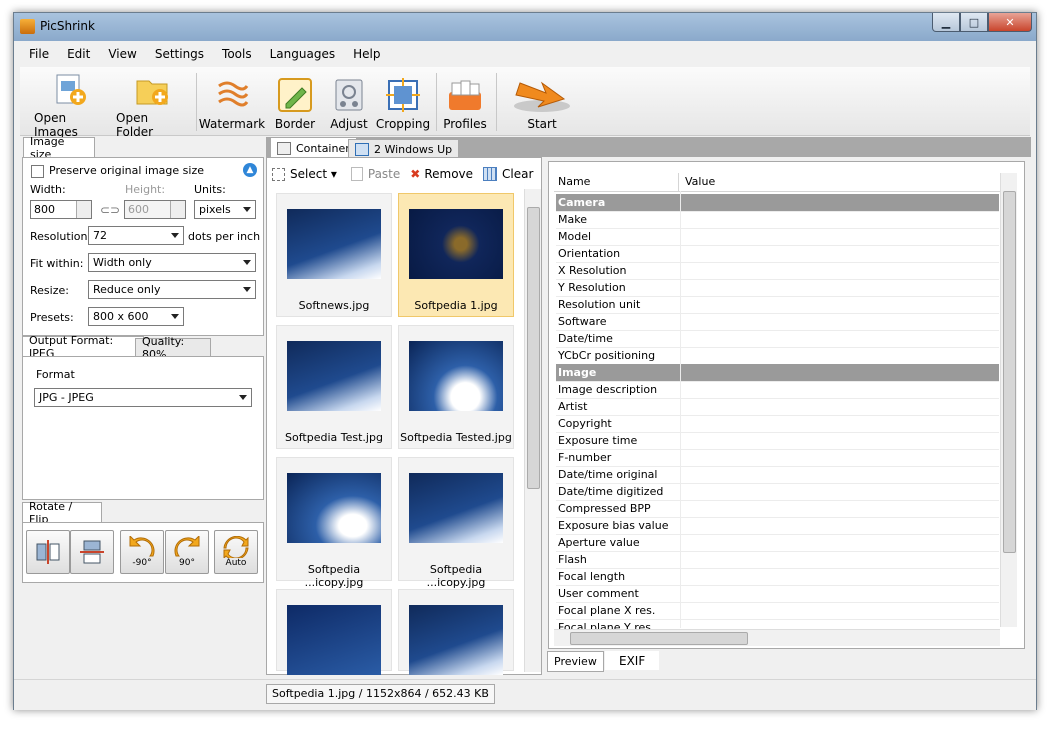 This screenshot has height=730, width=1057. I want to click on thumbnail-item: Softpedia Tested.jpg, so click(456, 387).